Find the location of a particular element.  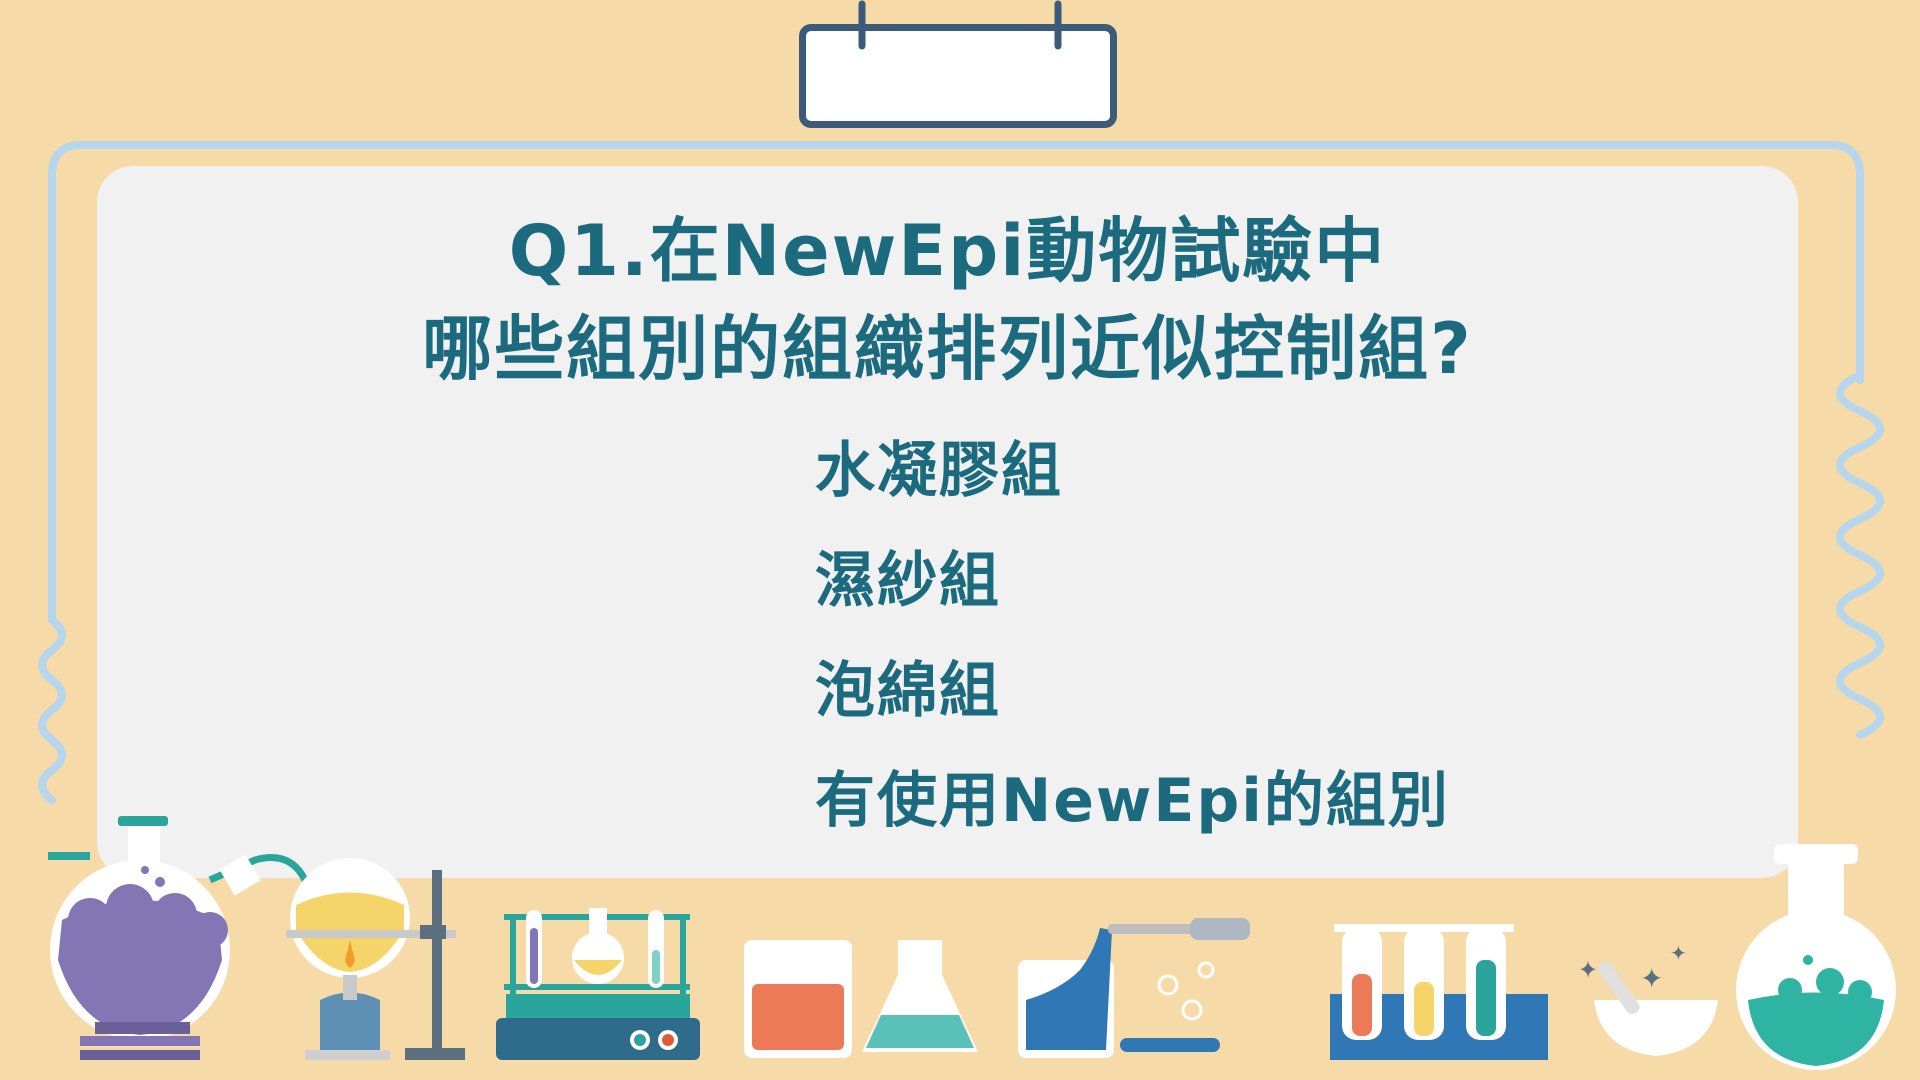

pouring-beaker-icon is located at coordinates (1066, 993).